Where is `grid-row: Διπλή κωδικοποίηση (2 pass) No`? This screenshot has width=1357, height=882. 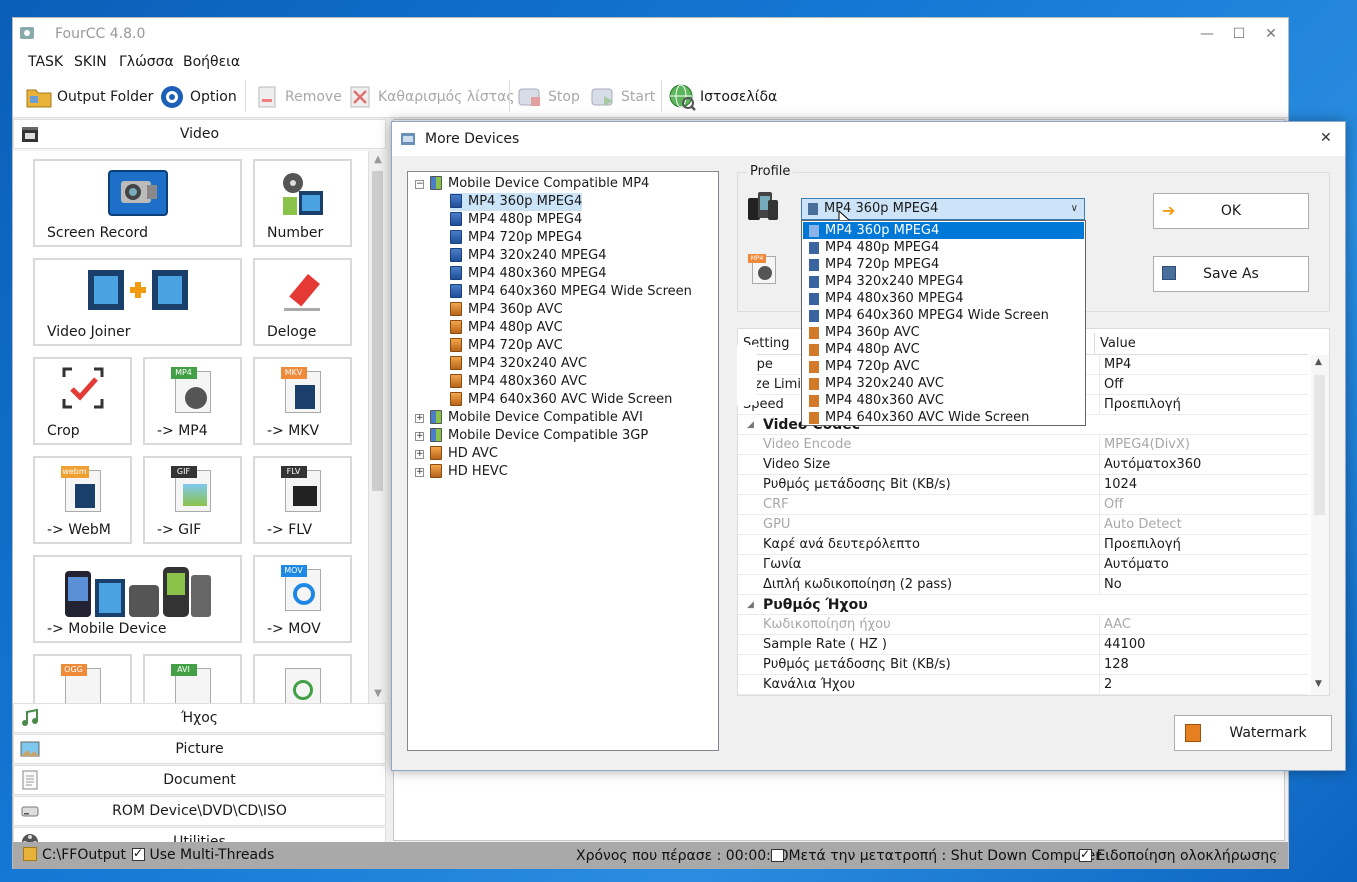
grid-row: Διπλή κωδικοποίηση (2 pass) No is located at coordinates (1023, 585).